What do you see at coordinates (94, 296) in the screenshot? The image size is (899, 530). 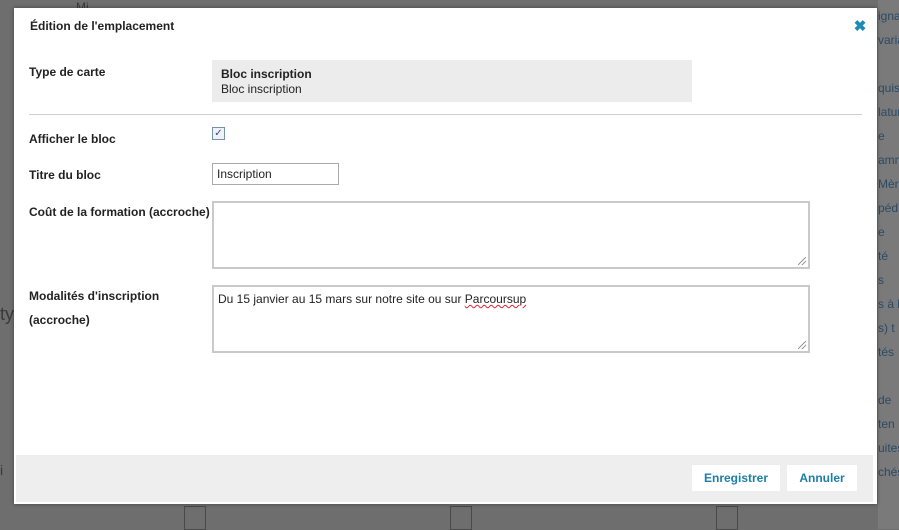 I see `registration-terms-label-line1: Modalités d'inscription` at bounding box center [94, 296].